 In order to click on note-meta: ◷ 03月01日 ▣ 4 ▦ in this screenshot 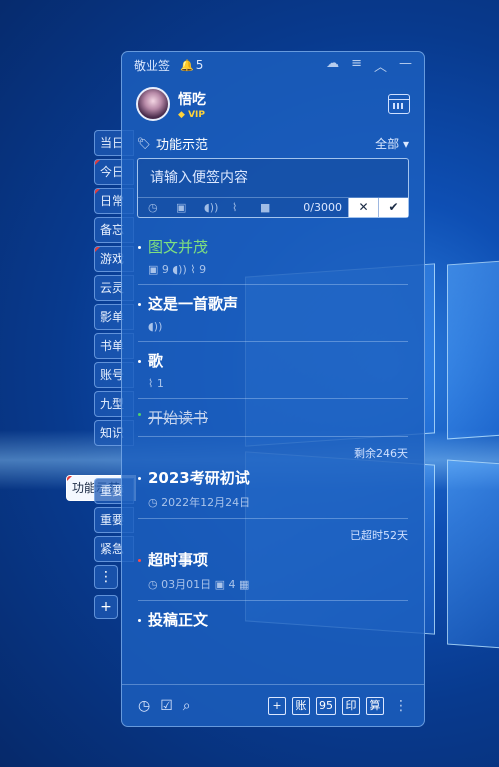, I will do `click(199, 584)`.